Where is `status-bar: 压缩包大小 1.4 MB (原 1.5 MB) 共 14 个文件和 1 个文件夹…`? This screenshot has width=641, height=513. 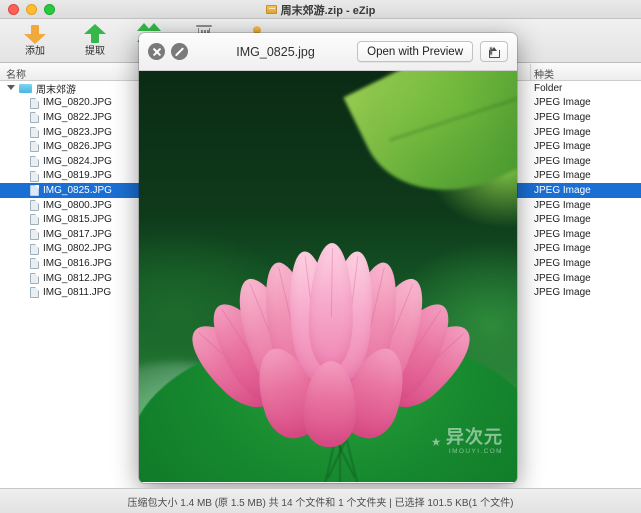
status-bar: 压缩包大小 1.4 MB (原 1.5 MB) 共 14 个文件和 1 个文件夹… is located at coordinates (320, 500).